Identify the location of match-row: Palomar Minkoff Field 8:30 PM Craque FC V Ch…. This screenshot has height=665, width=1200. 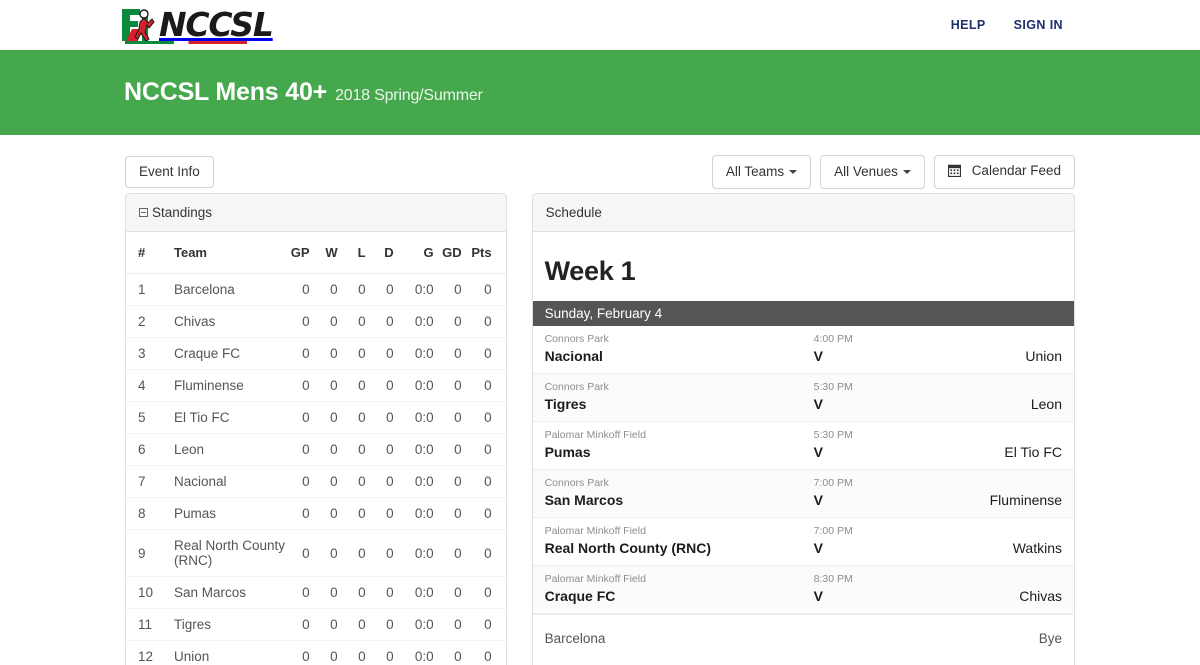
(803, 590).